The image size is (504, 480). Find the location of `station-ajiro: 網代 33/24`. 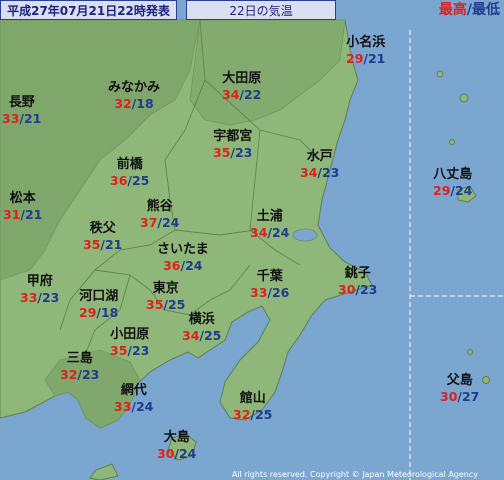

station-ajiro: 網代 33/24 is located at coordinates (133, 399).